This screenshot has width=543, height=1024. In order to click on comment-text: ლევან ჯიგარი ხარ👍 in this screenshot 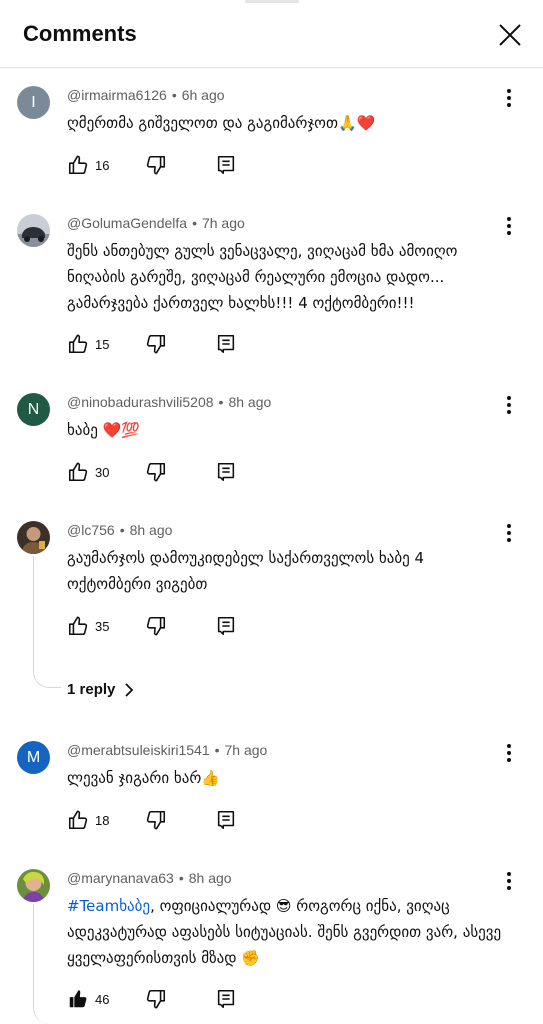, I will do `click(143, 778)`.